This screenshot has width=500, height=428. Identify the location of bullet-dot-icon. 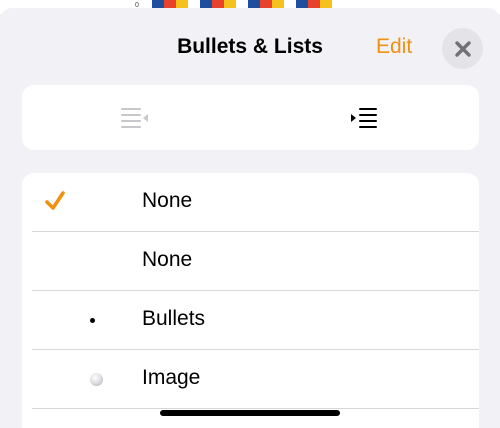
(92, 320).